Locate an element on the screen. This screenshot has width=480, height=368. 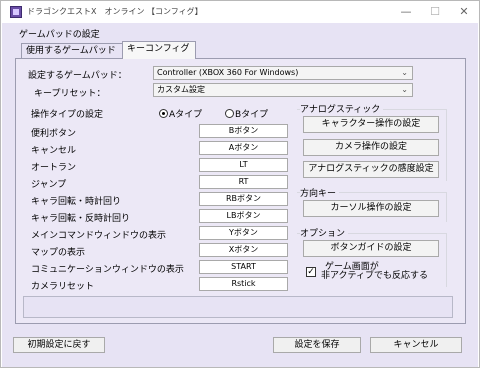
binding-value: Yボタン is located at coordinates (243, 233).